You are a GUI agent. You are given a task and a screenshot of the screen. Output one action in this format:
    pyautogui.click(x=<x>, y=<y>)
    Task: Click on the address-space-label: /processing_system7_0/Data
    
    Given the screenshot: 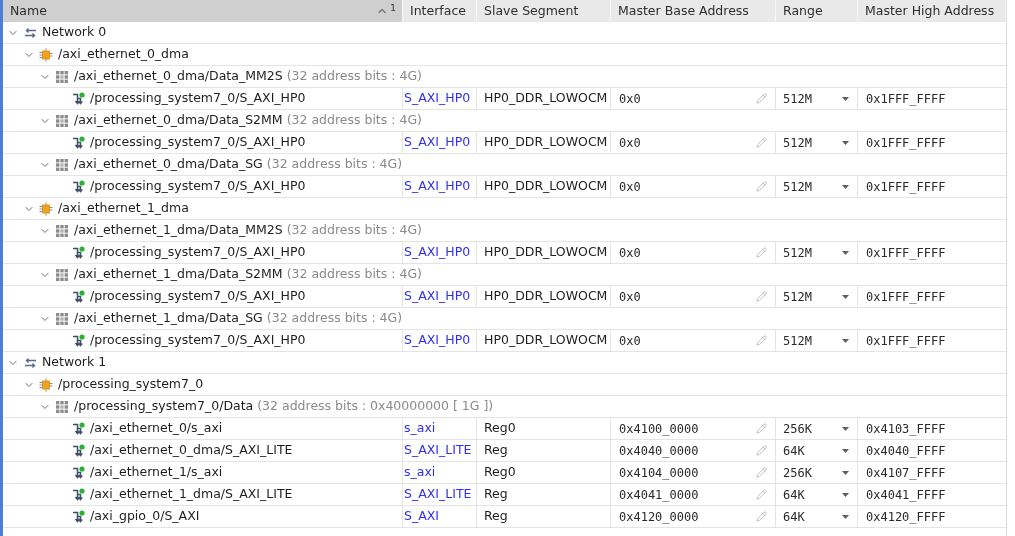 What is the action you would take?
    pyautogui.click(x=164, y=406)
    